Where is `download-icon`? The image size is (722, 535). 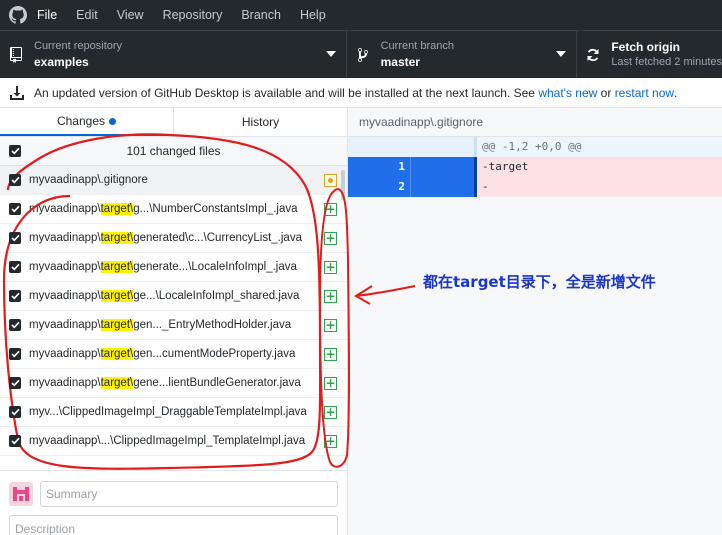
download-icon is located at coordinates (17, 92).